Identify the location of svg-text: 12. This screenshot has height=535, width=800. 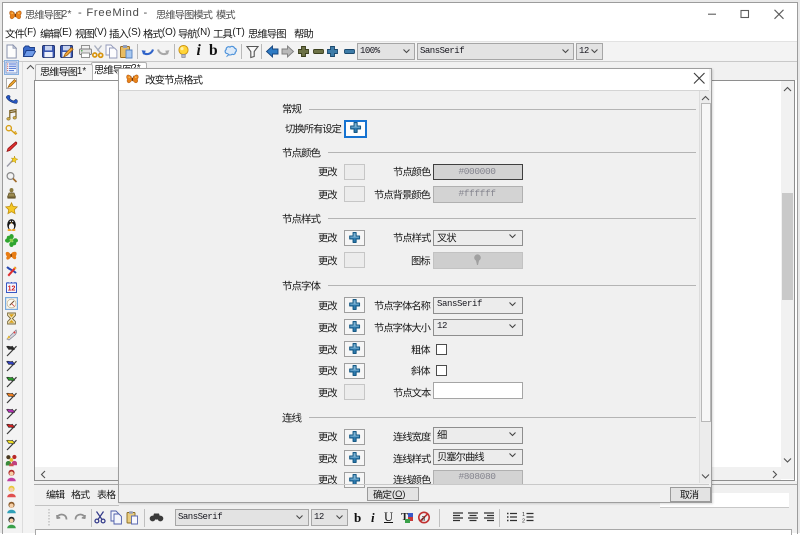
(11, 288).